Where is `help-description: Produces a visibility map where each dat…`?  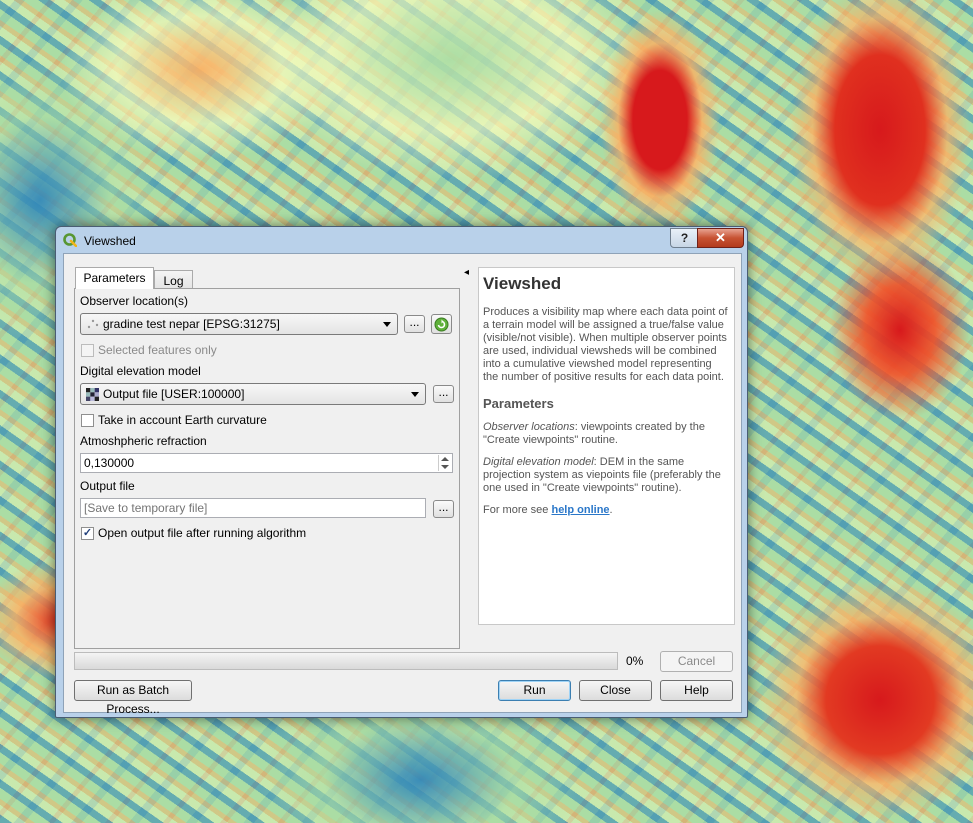 help-description: Produces a visibility map where each dat… is located at coordinates (605, 344).